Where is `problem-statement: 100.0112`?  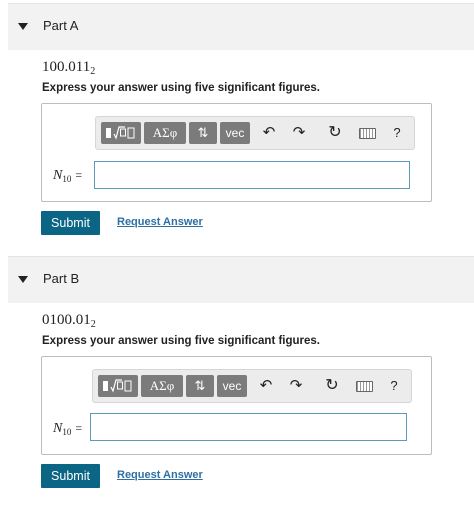
problem-statement: 100.0112 is located at coordinates (68, 68).